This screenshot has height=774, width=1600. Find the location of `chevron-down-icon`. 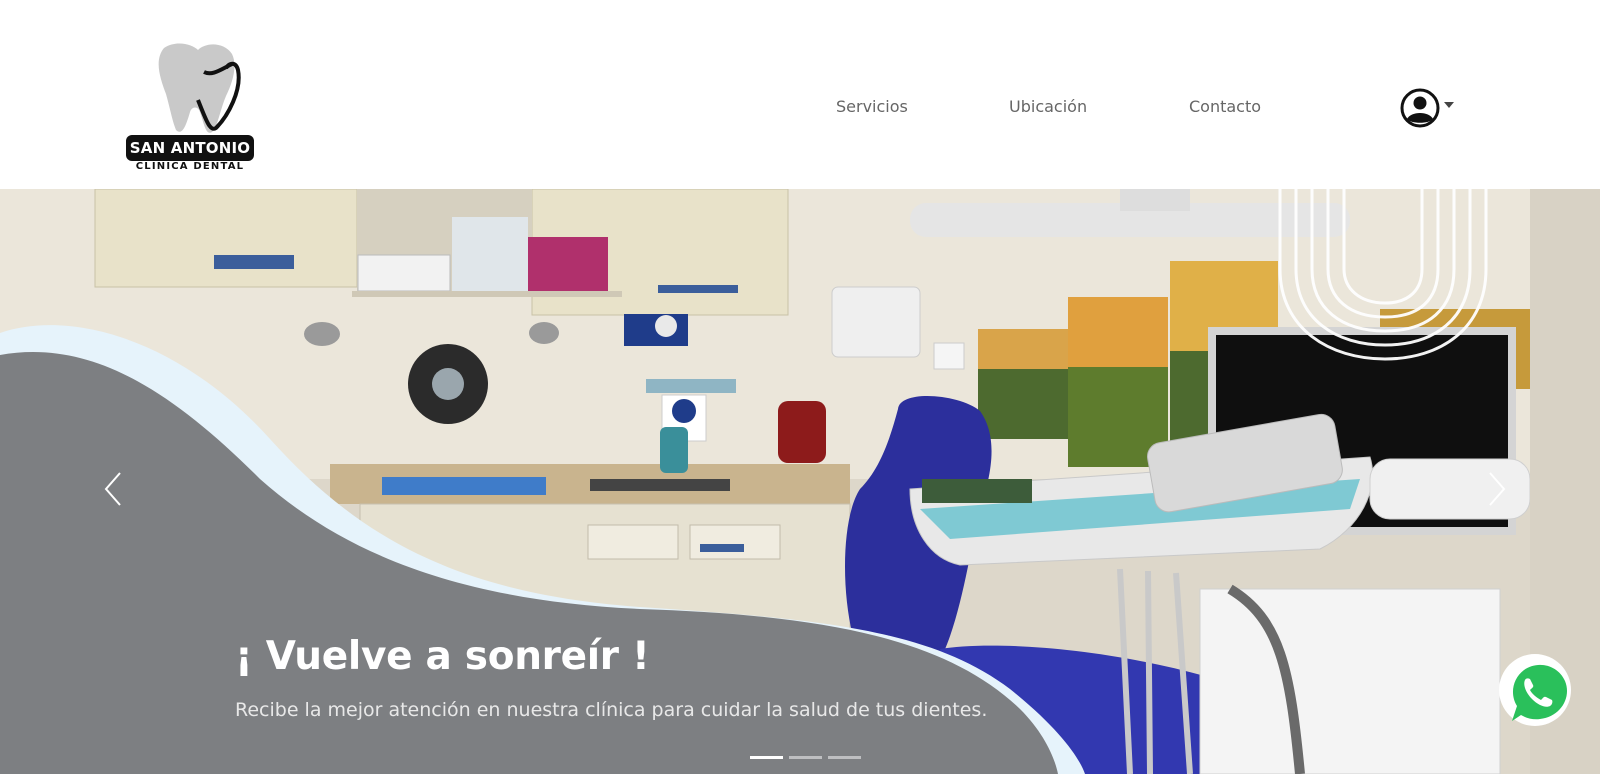

chevron-down-icon is located at coordinates (1449, 105).